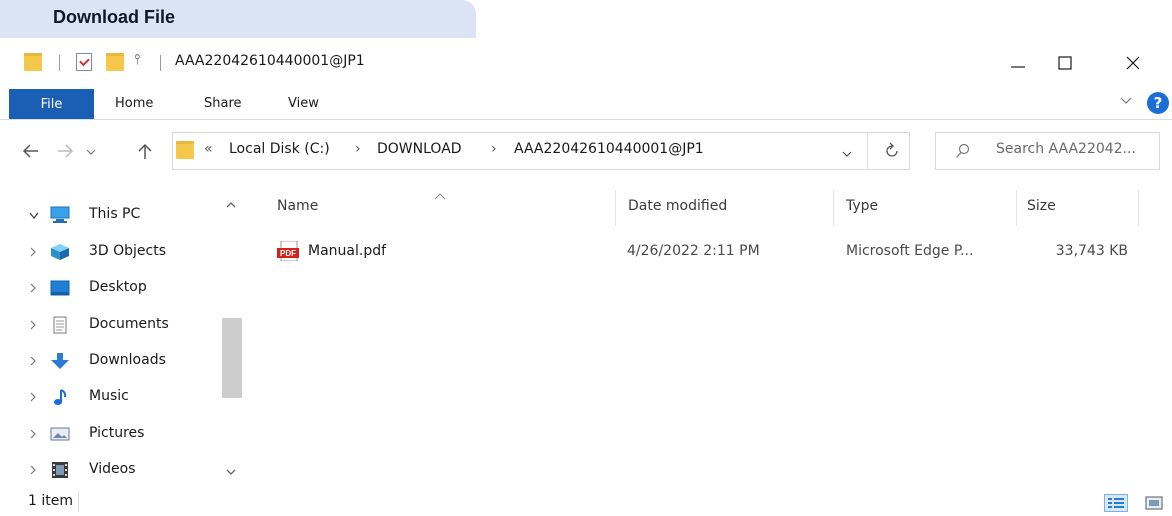 This screenshot has height=516, width=1172. What do you see at coordinates (1018, 63) in the screenshot?
I see `minimize-button` at bounding box center [1018, 63].